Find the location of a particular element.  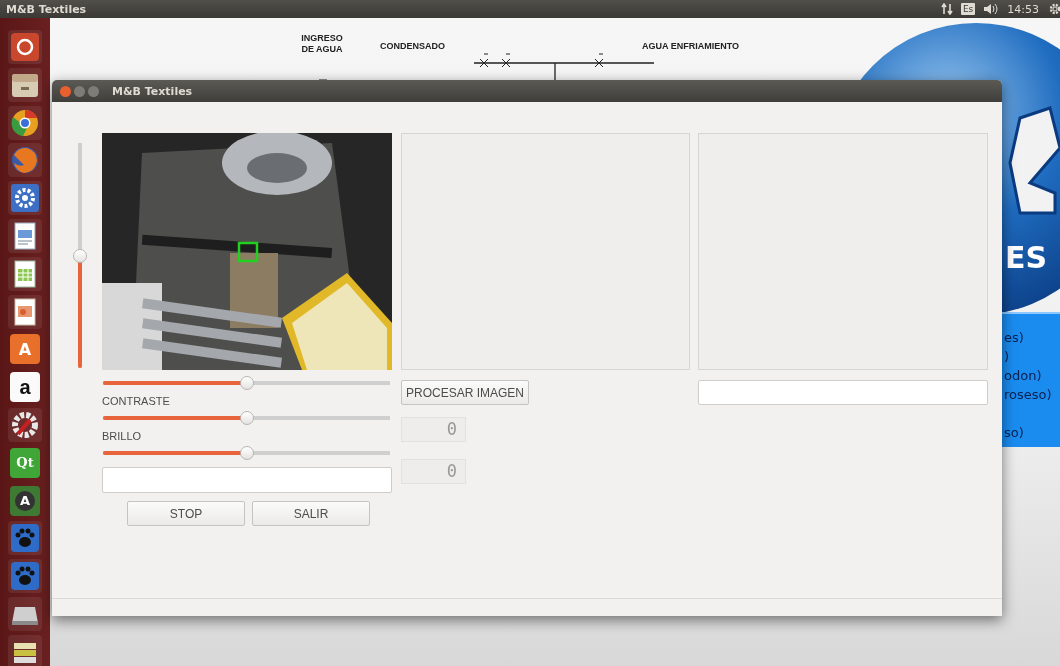

settings-icon is located at coordinates (1053, 9).